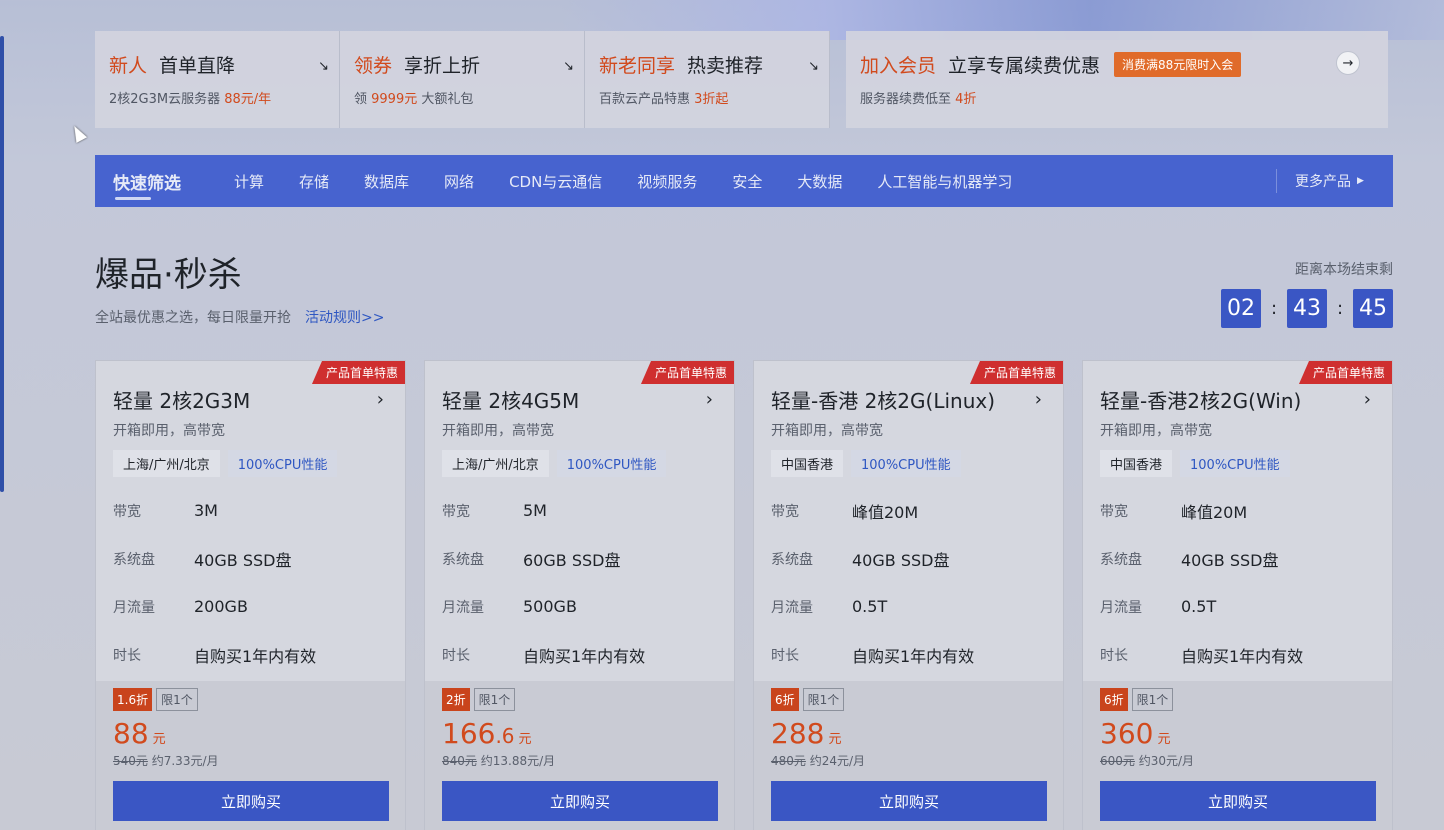  What do you see at coordinates (707, 79) in the screenshot?
I see `promo-card-hot-sale: 新老同享 热卖推荐 百款云产品特惠 3折起 ↘` at bounding box center [707, 79].